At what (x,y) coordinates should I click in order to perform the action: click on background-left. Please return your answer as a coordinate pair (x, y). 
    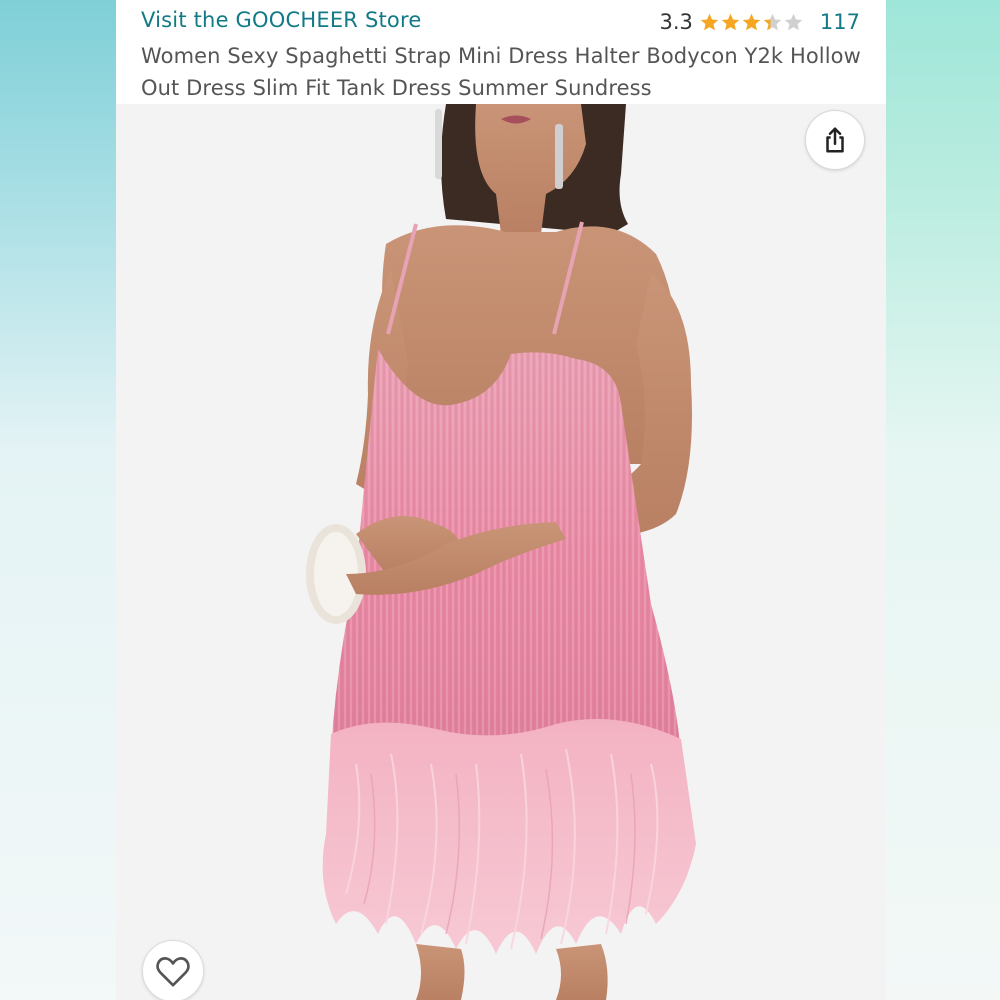
    Looking at the image, I should click on (58, 500).